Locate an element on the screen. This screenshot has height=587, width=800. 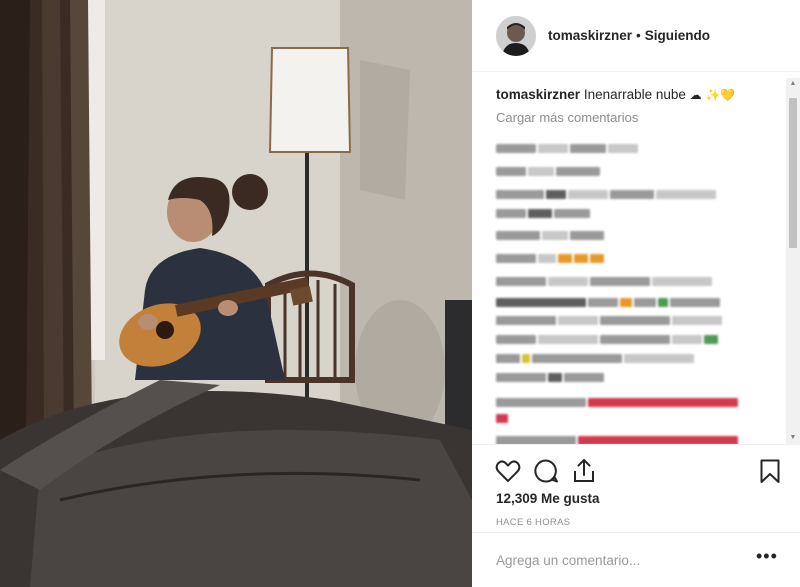
header-text: tomaskirzner • Siguiendo is located at coordinates (629, 35).